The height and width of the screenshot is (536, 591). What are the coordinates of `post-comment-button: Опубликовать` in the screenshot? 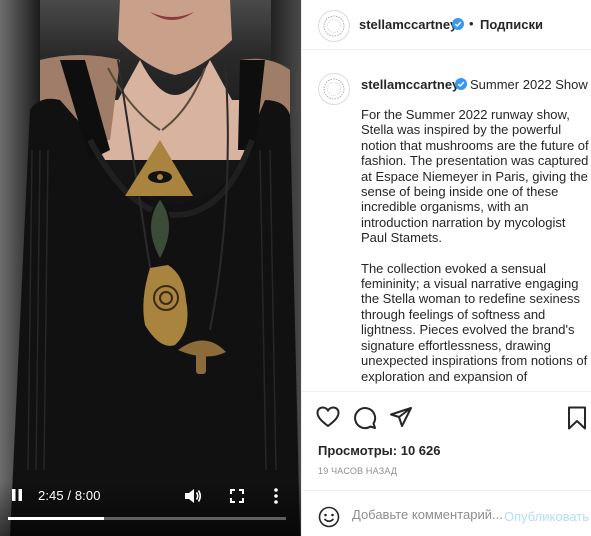 It's located at (546, 516).